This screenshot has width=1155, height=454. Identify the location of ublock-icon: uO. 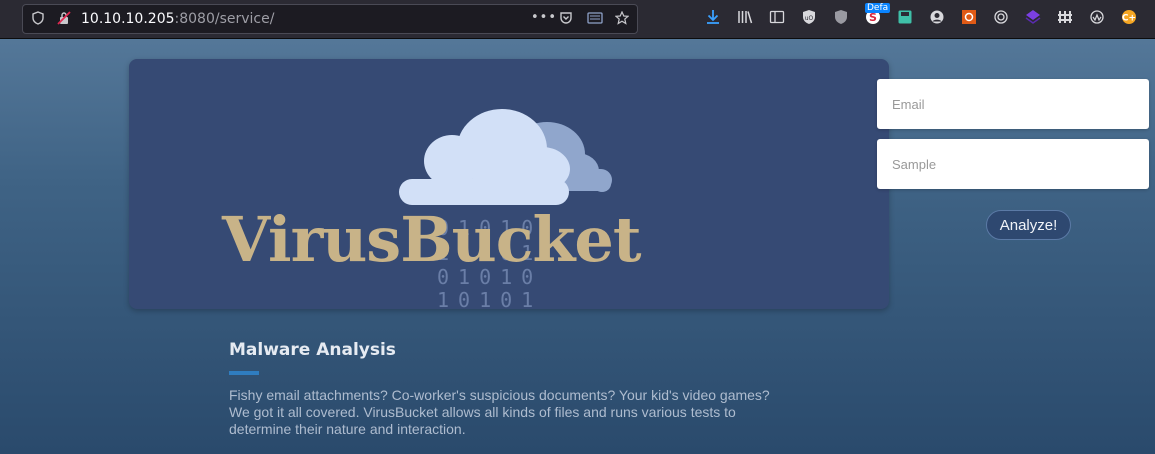
(809, 18).